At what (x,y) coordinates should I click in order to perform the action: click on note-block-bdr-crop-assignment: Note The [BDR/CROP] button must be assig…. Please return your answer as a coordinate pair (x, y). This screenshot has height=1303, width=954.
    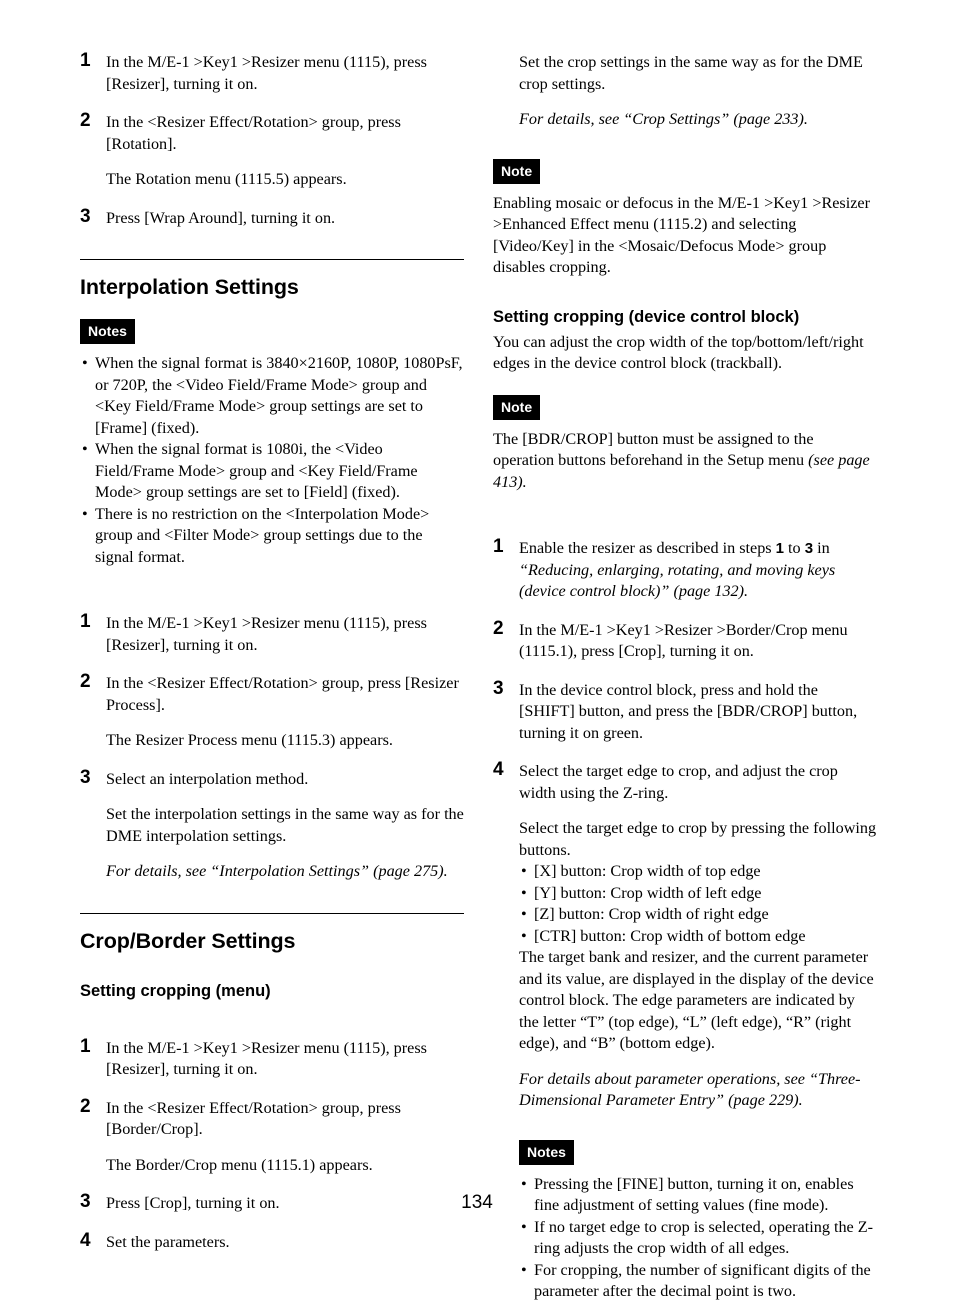
    Looking at the image, I should click on (685, 444).